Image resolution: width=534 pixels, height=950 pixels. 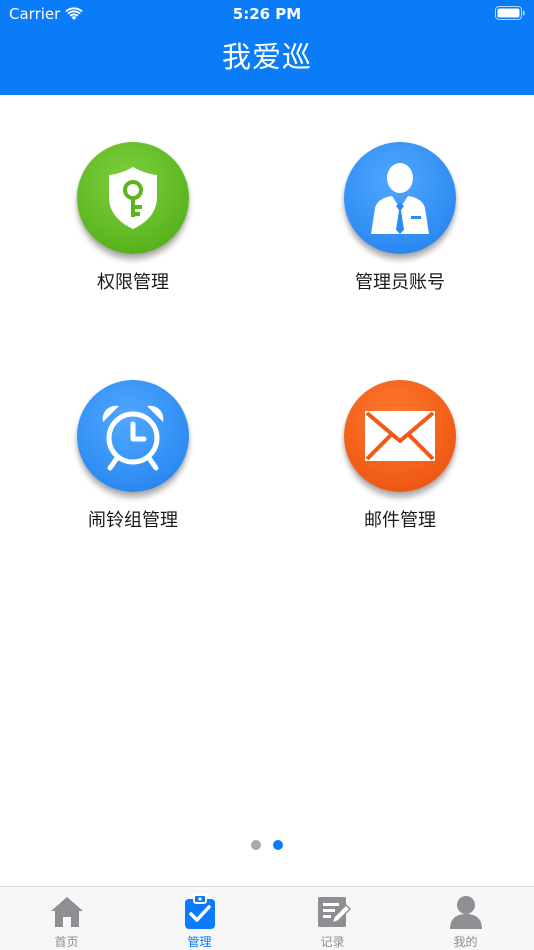 I want to click on alarm-clock-icon, so click(x=133, y=438).